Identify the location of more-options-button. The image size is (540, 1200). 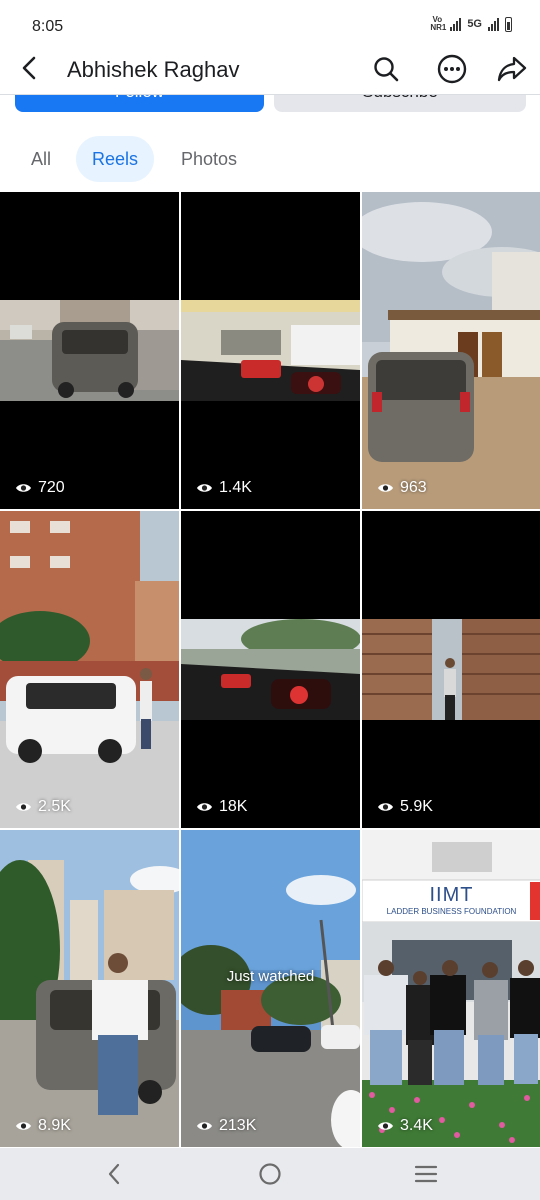
(452, 69).